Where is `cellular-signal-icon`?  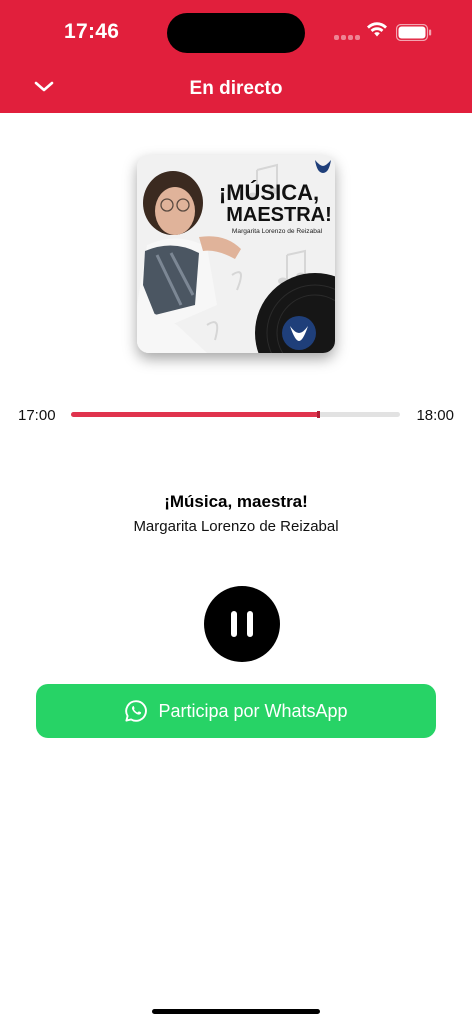 cellular-signal-icon is located at coordinates (347, 38).